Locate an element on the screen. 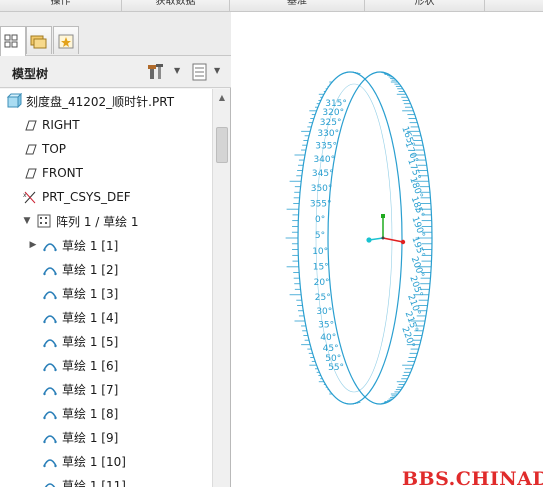 The height and width of the screenshot is (487, 543). ribbon-group-datum: 基准 is located at coordinates (297, 6).